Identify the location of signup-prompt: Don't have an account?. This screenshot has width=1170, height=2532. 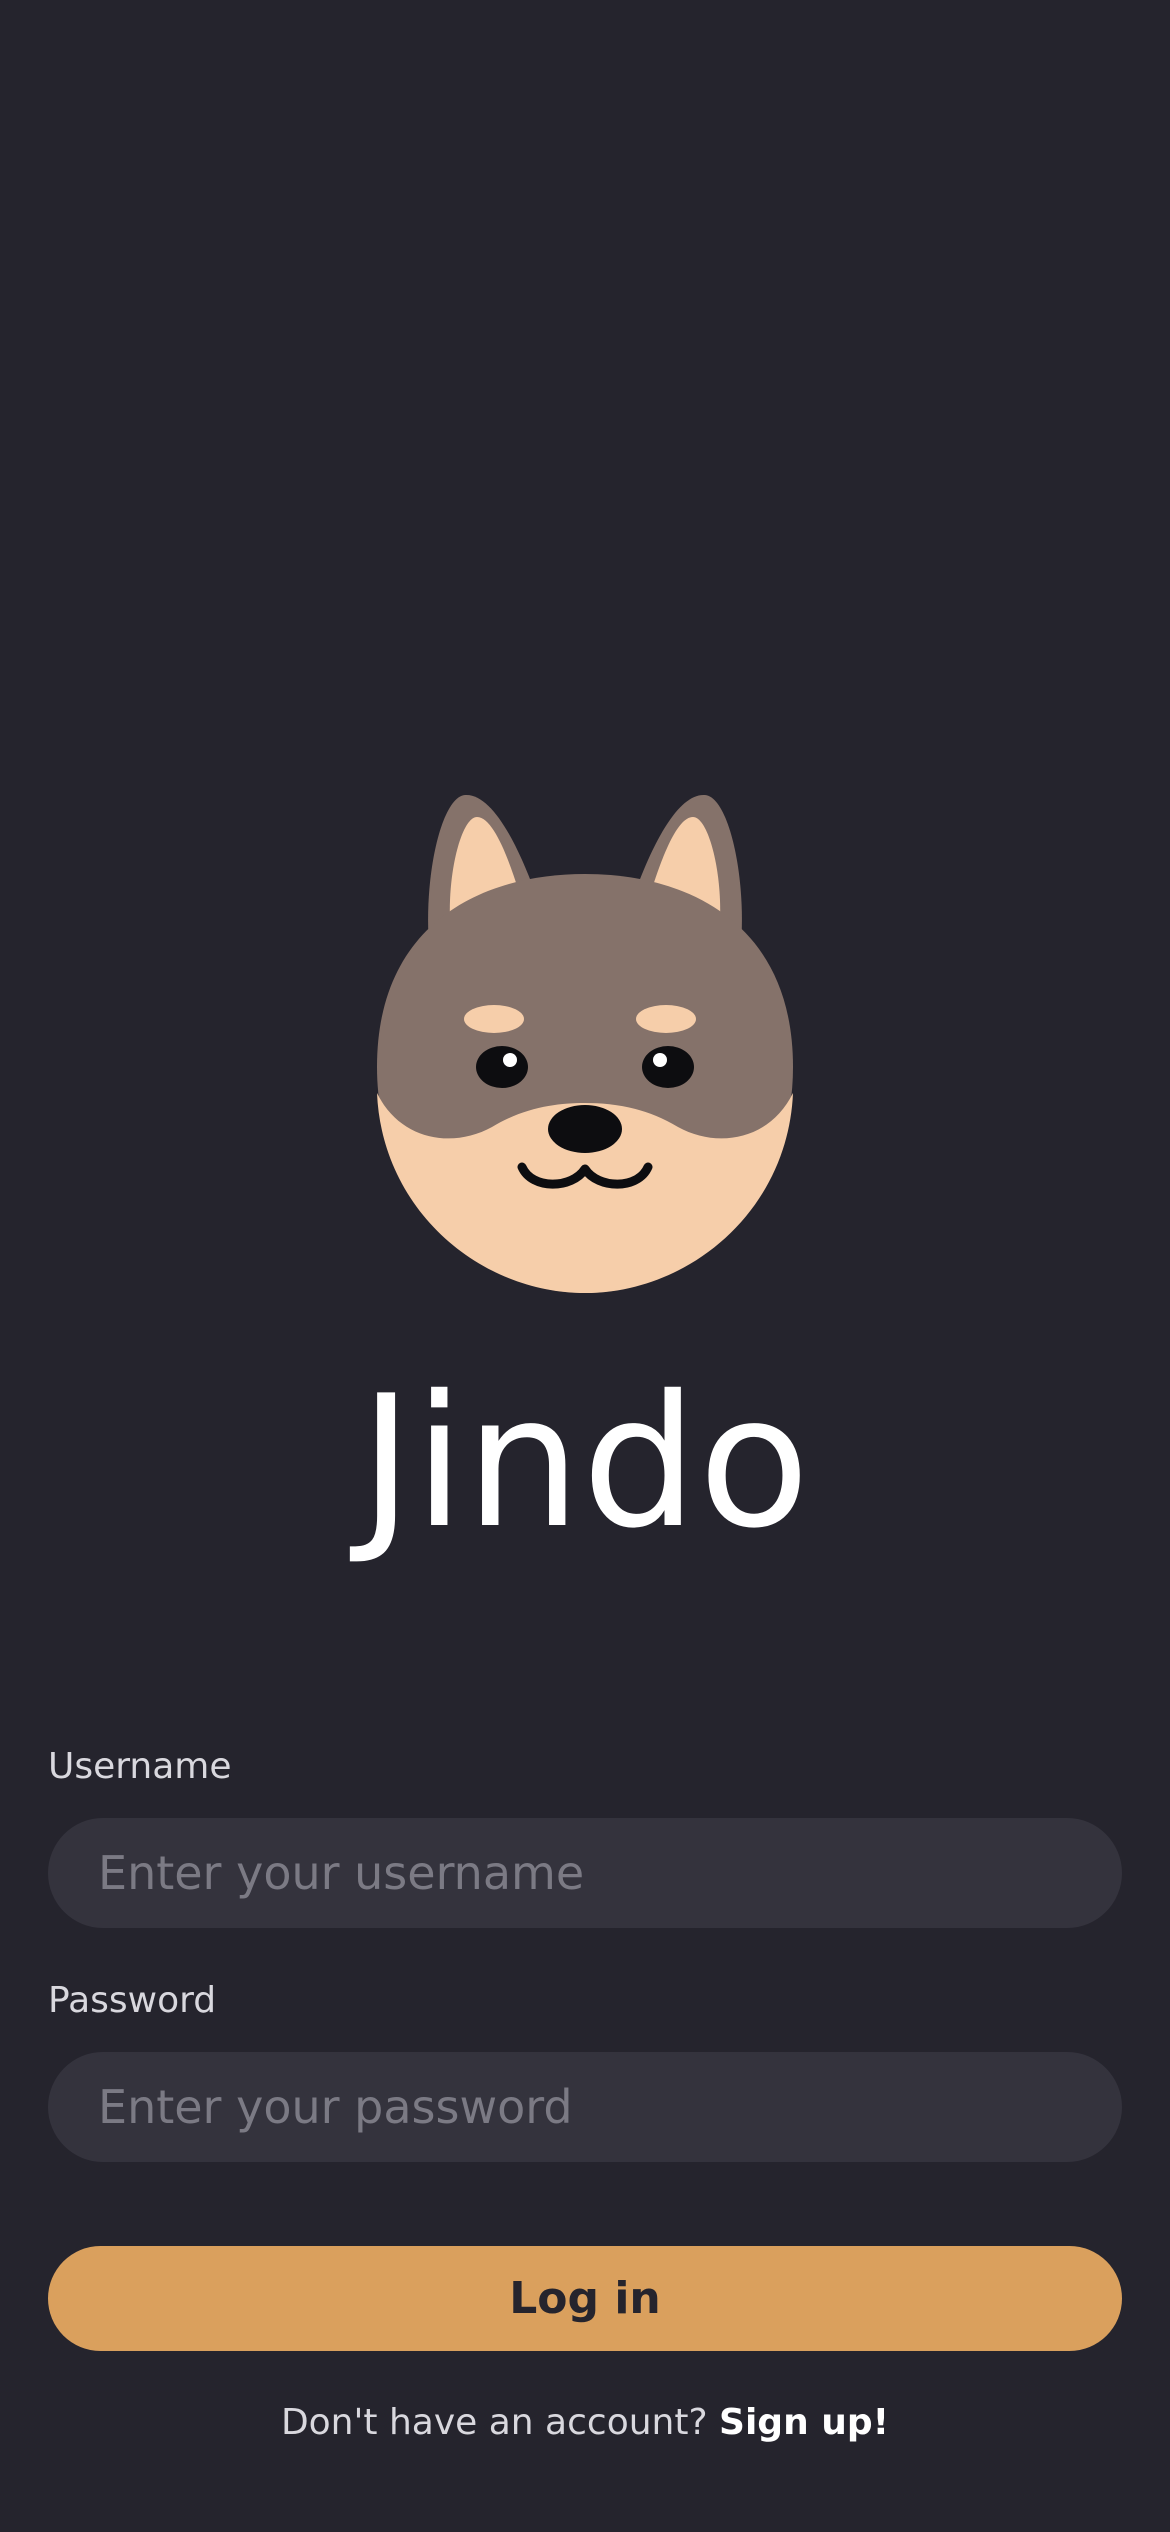
(500, 2422).